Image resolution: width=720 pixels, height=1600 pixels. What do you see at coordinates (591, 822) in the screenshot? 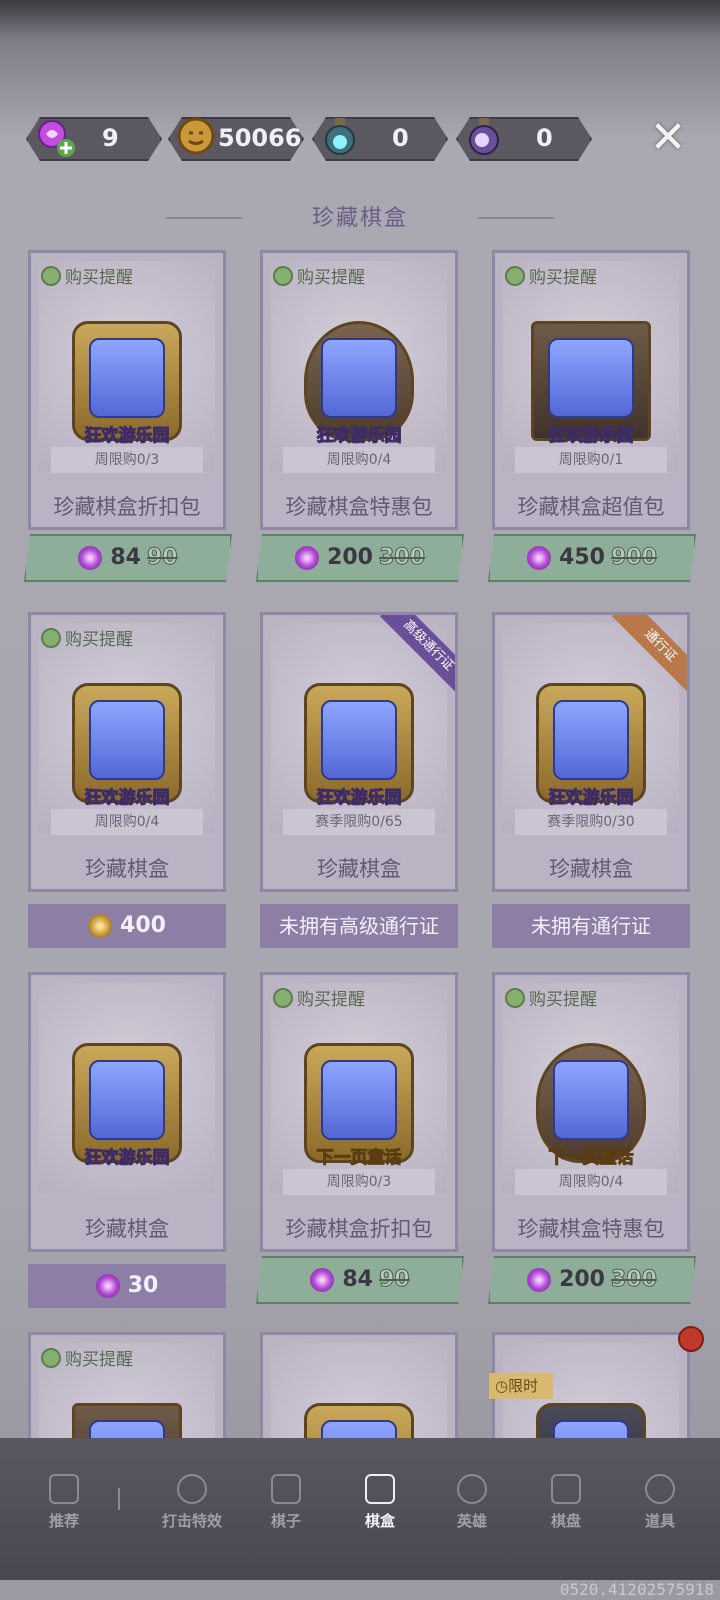
I see `purchase-limit: 赛季限购0/30` at bounding box center [591, 822].